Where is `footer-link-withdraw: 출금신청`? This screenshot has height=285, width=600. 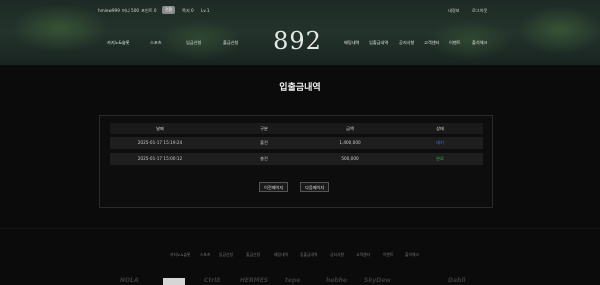 footer-link-withdraw: 출금신청 is located at coordinates (253, 255).